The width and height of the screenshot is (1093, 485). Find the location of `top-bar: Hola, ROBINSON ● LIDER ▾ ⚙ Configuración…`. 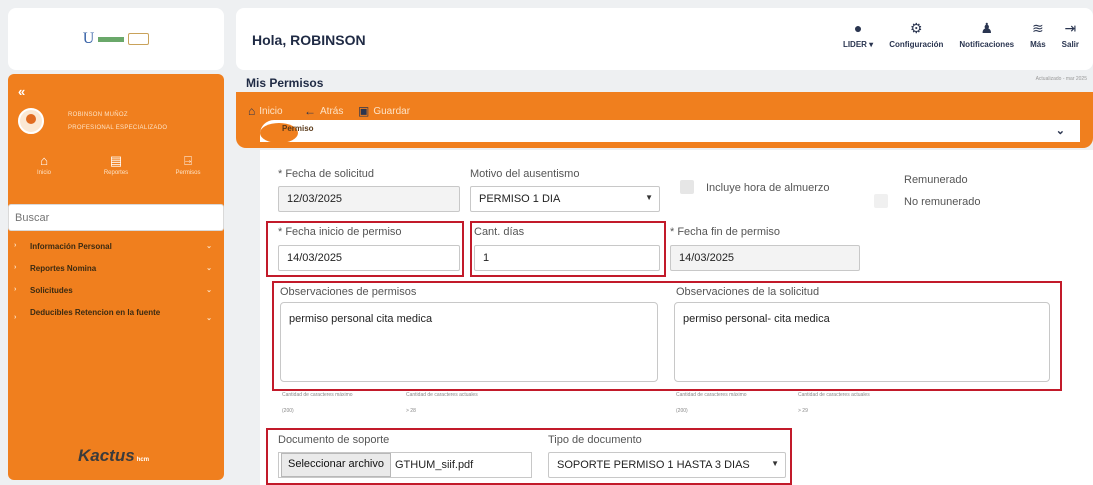

top-bar: Hola, ROBINSON ● LIDER ▾ ⚙ Configuración… is located at coordinates (664, 39).